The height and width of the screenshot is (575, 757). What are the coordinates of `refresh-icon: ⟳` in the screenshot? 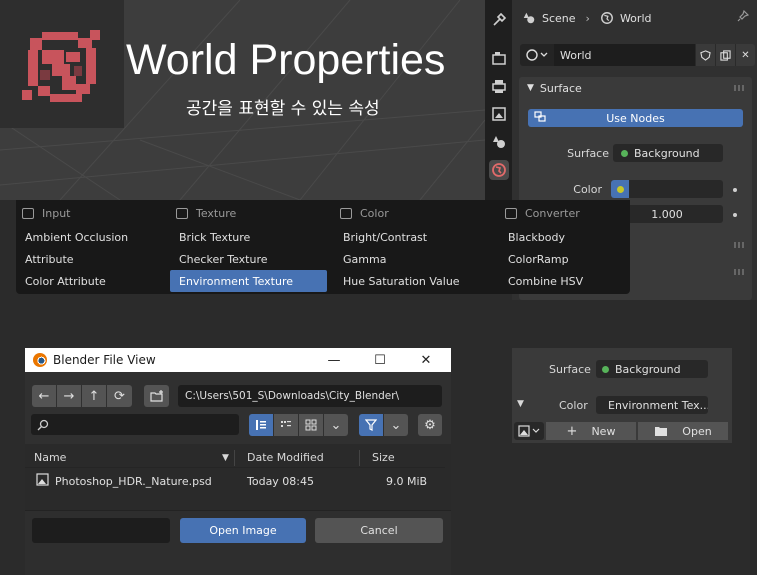 It's located at (119, 396).